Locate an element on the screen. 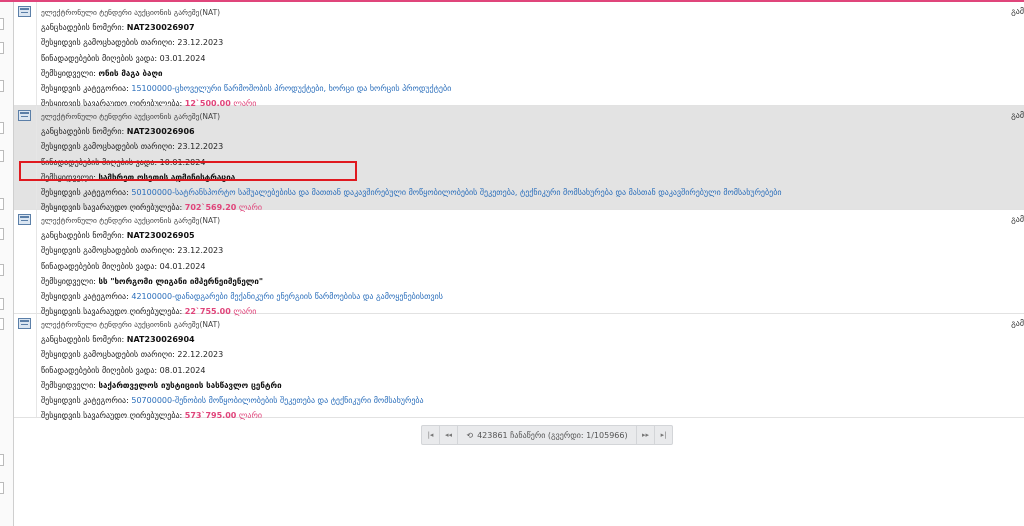  buyer-row: შემსყიდველი: ონის მაგა ბაღი is located at coordinates (522, 75).